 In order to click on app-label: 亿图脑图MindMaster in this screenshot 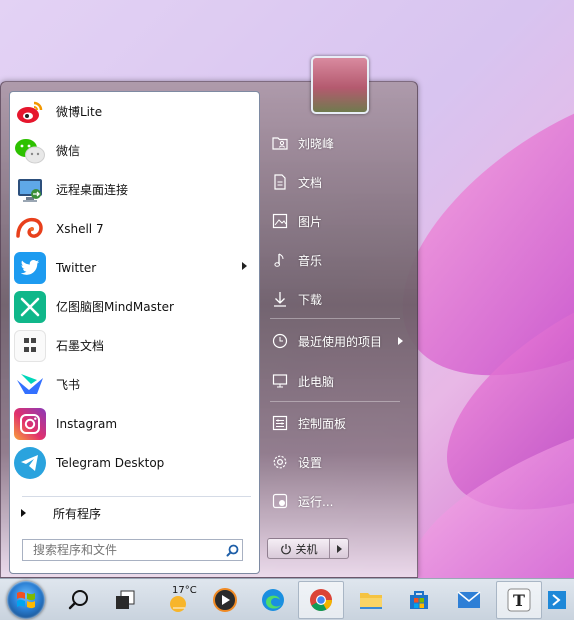, I will do `click(115, 307)`.